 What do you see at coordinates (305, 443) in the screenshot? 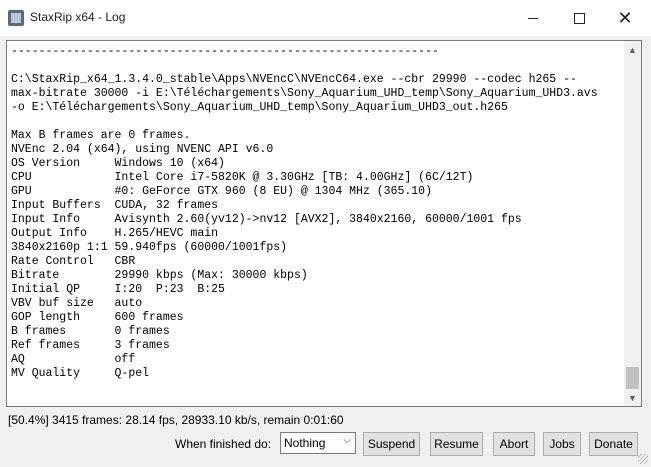
I see `when-finished-value: Nothing` at bounding box center [305, 443].